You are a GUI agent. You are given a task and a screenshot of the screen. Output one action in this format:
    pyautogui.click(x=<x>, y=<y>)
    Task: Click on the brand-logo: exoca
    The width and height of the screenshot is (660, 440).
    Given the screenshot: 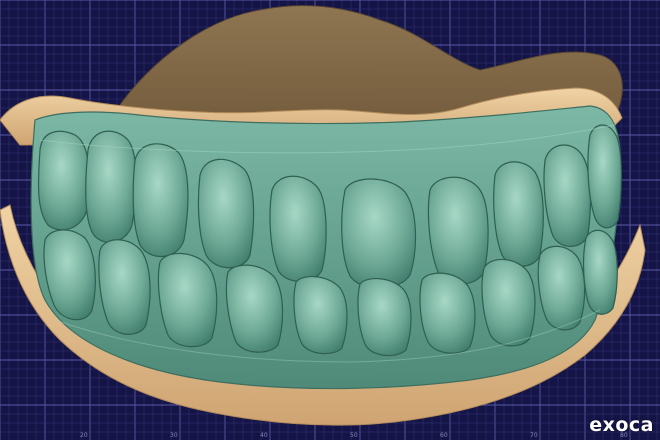 What is the action you would take?
    pyautogui.click(x=621, y=425)
    